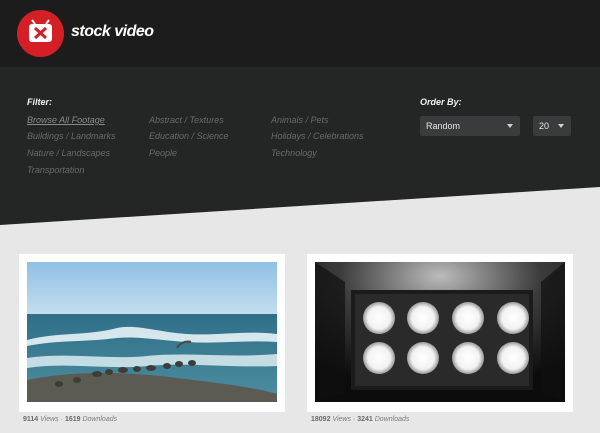 This screenshot has height=433, width=600. I want to click on downloads-count: 1619, so click(72, 419).